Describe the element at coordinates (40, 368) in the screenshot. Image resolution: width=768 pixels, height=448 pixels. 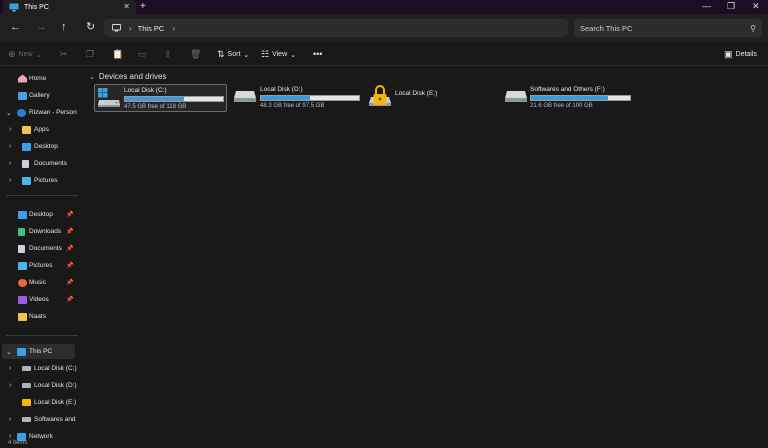
I see `sidebar-item-disk-c: › Local Disk (C:)` at that location.